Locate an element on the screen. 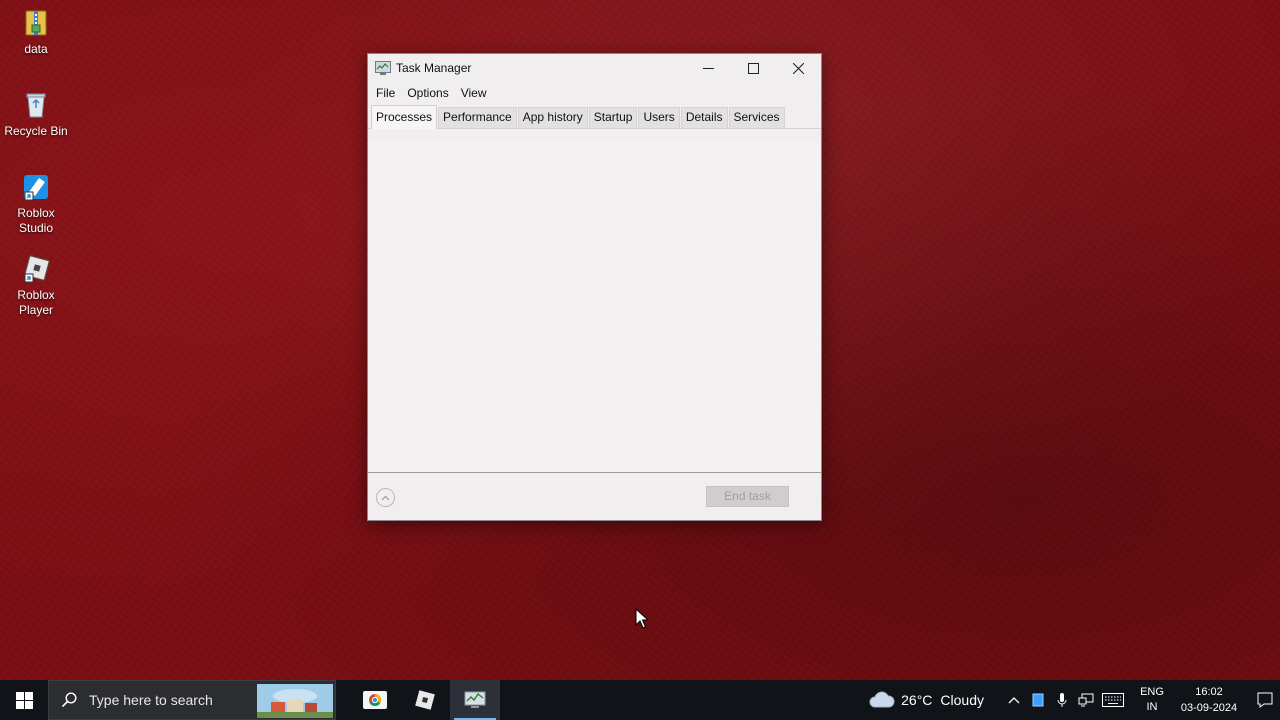  taskbar-app-roblox is located at coordinates (425, 700).